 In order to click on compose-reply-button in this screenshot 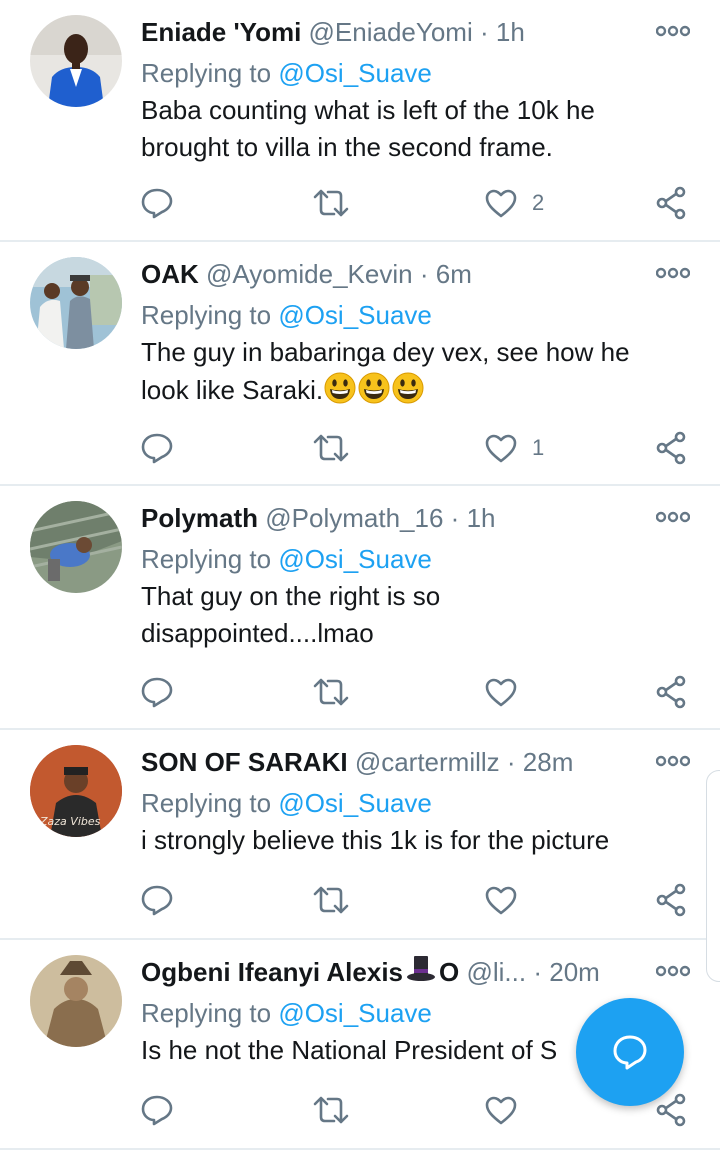, I will do `click(630, 1052)`.